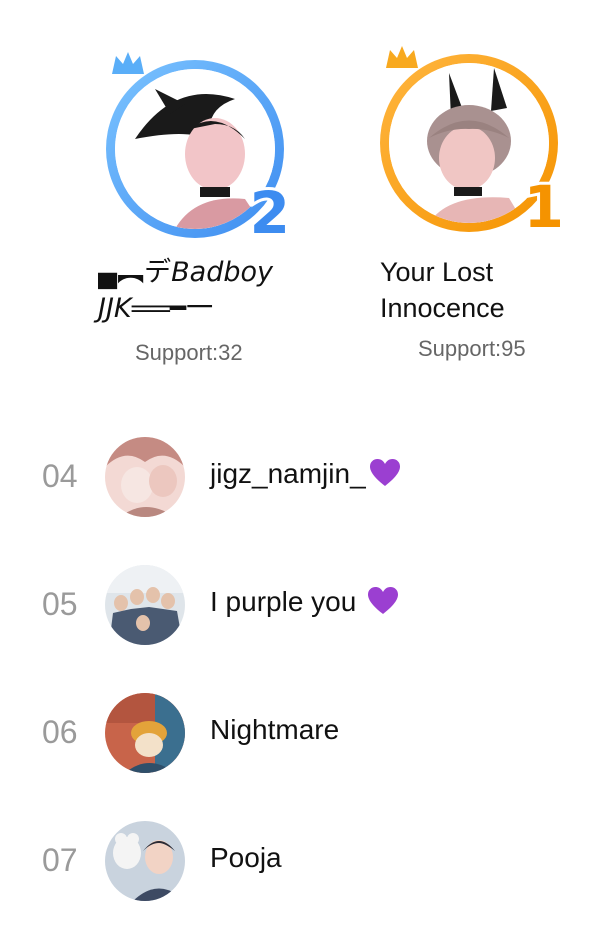  What do you see at coordinates (480, 137) in the screenshot?
I see `podium-avatar-wrap: 1` at bounding box center [480, 137].